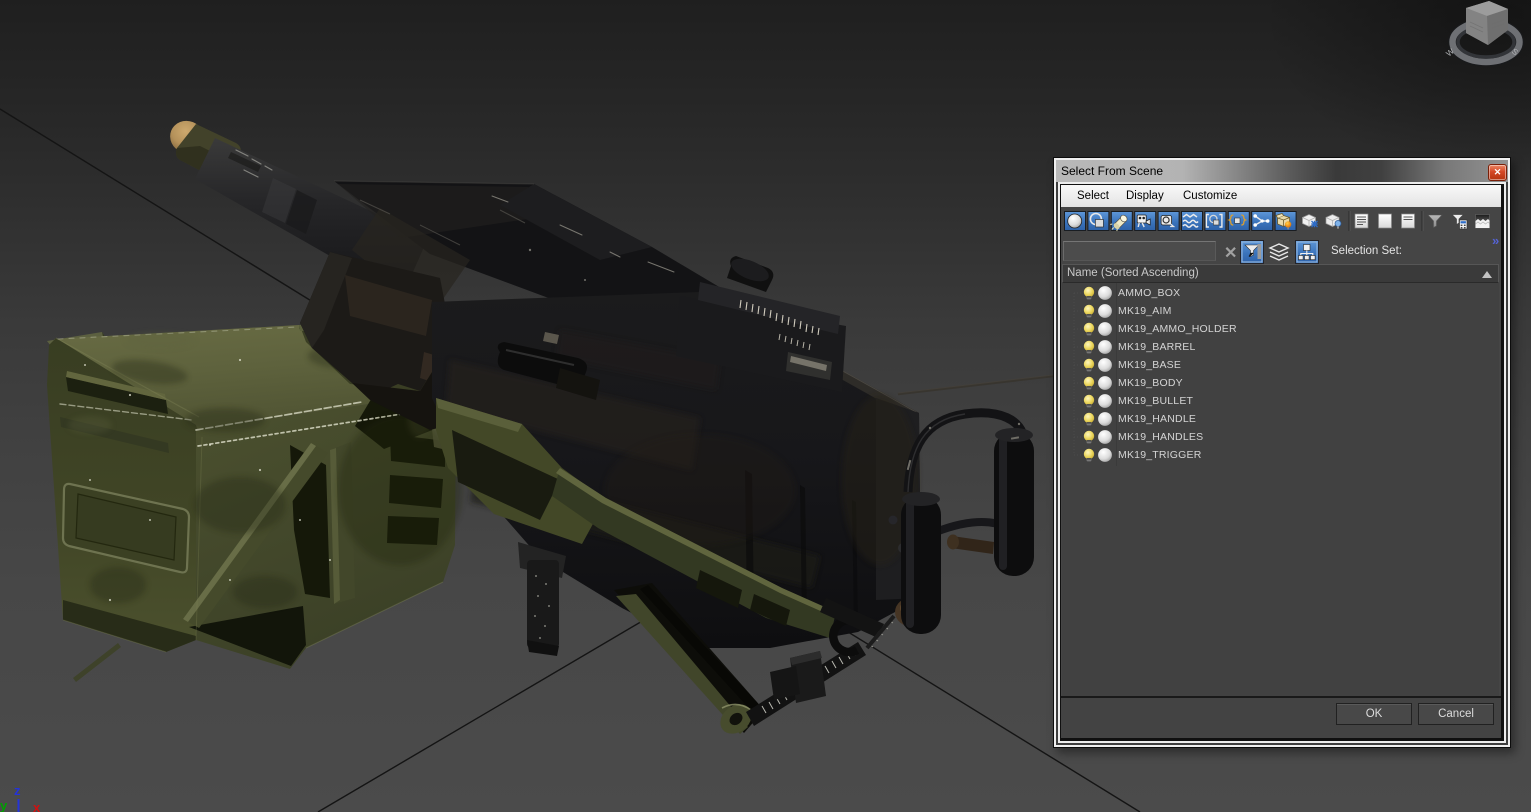  What do you see at coordinates (17, 790) in the screenshot?
I see `svg-text: z` at bounding box center [17, 790].